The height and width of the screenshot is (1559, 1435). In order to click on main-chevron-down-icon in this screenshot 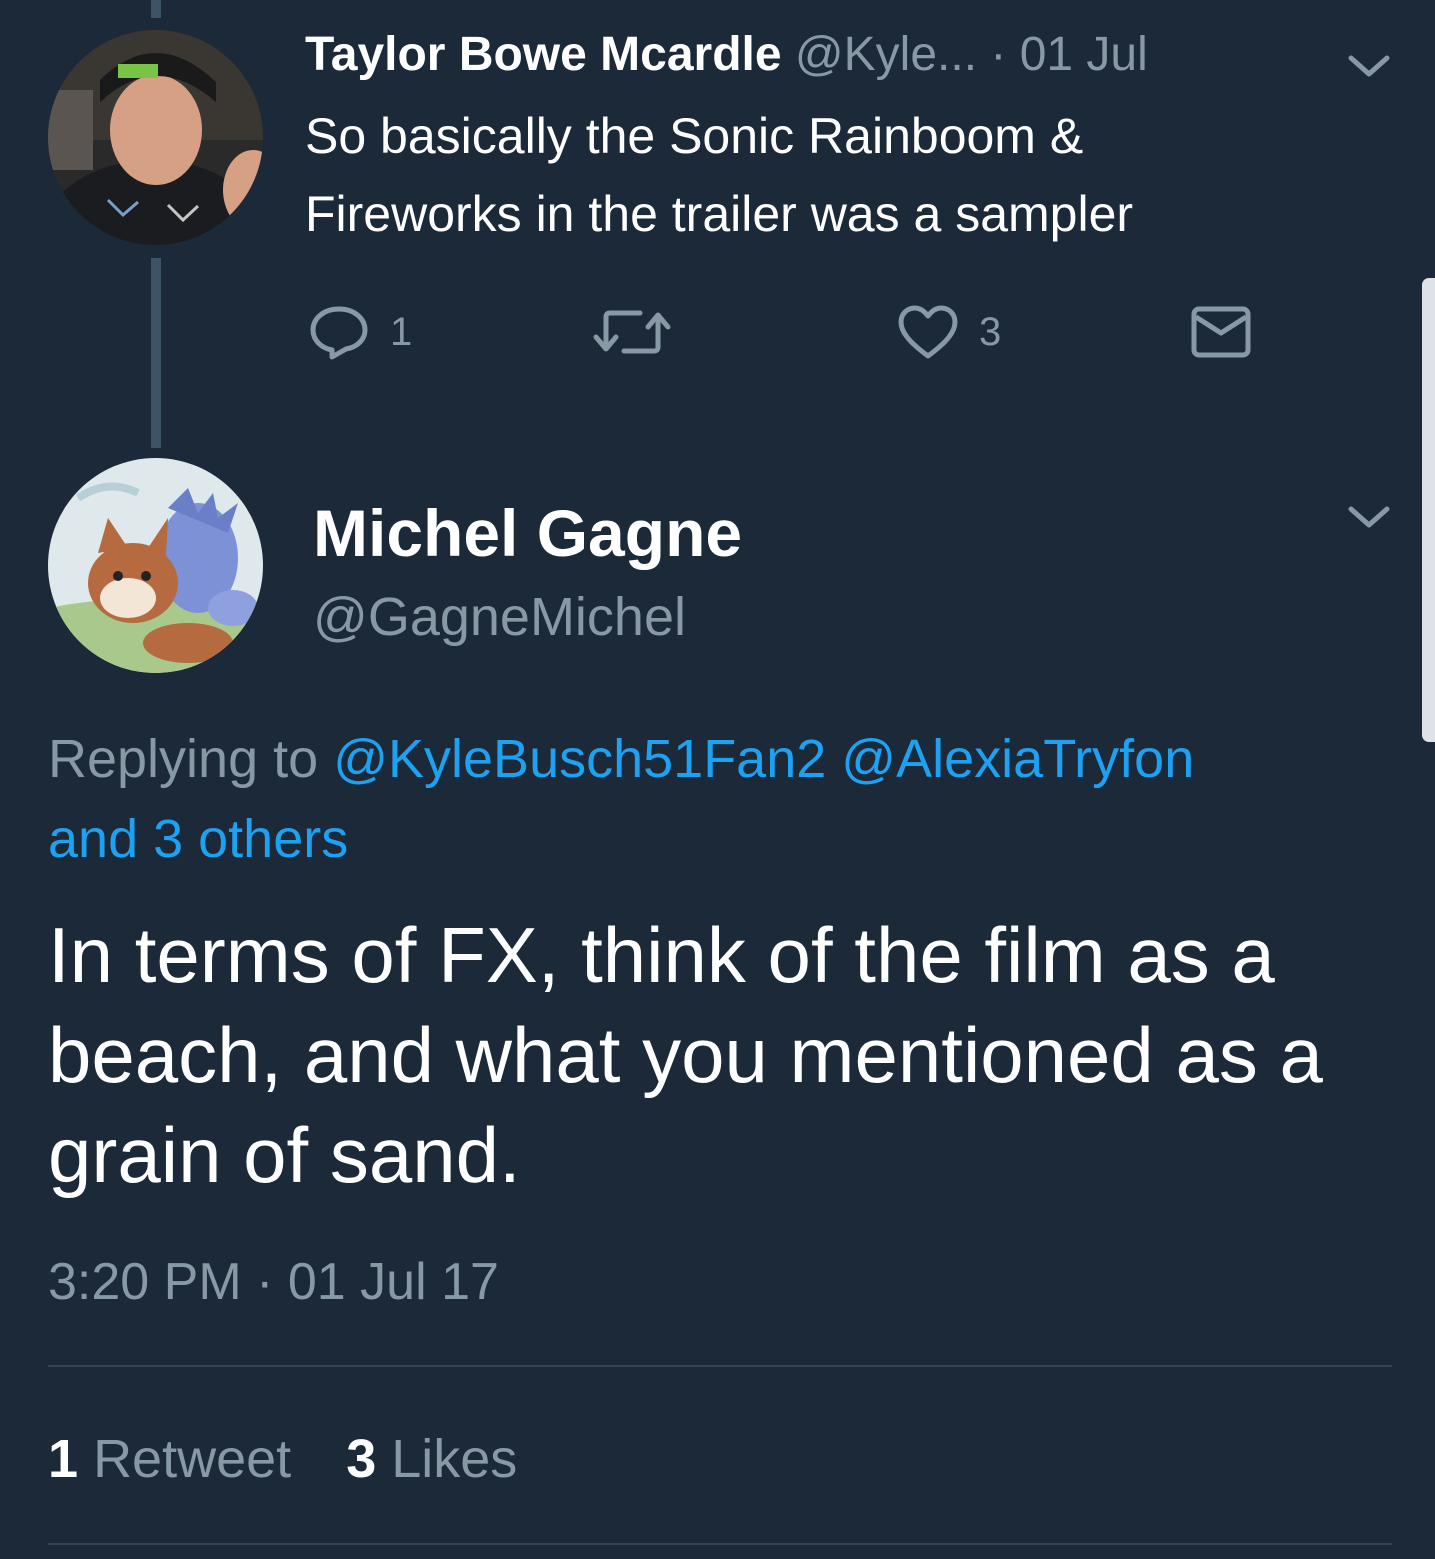, I will do `click(1369, 518)`.